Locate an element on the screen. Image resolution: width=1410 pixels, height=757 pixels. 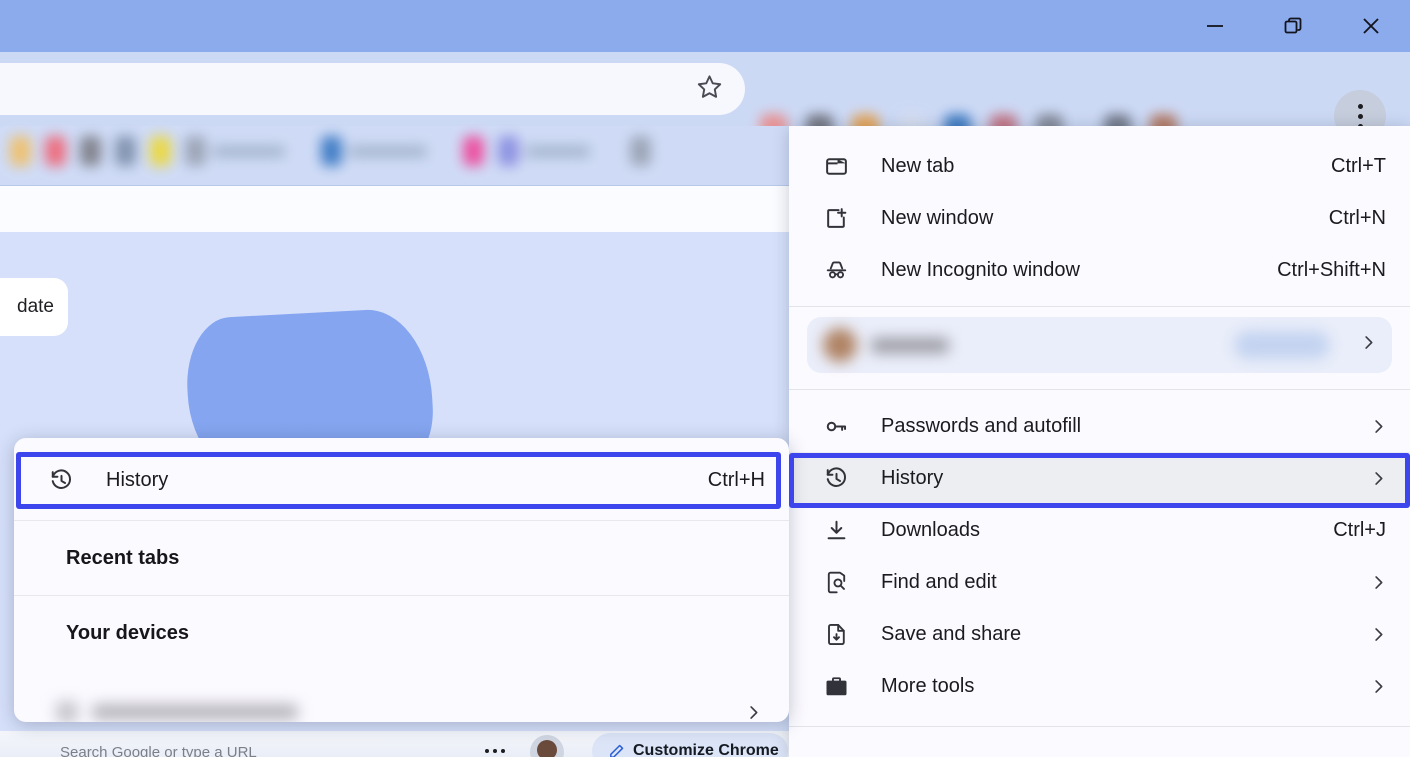
three-dot-icon is located at coordinates (495, 751).